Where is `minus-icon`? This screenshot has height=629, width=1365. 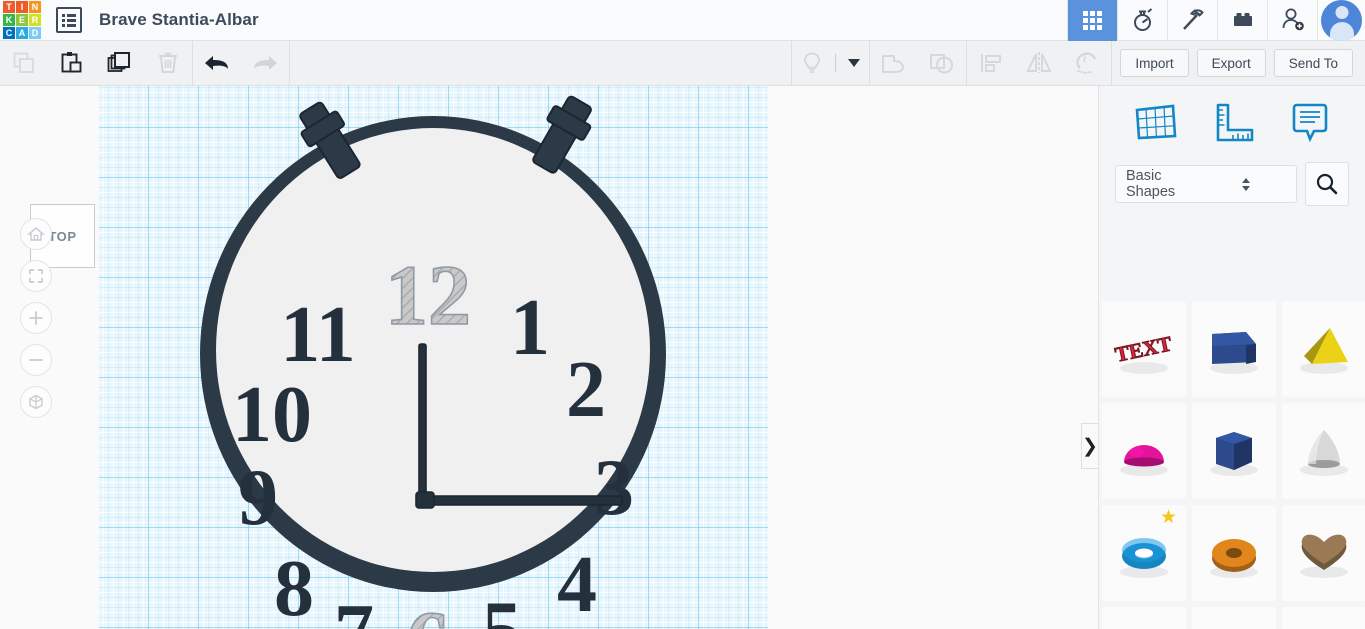
minus-icon is located at coordinates (36, 360).